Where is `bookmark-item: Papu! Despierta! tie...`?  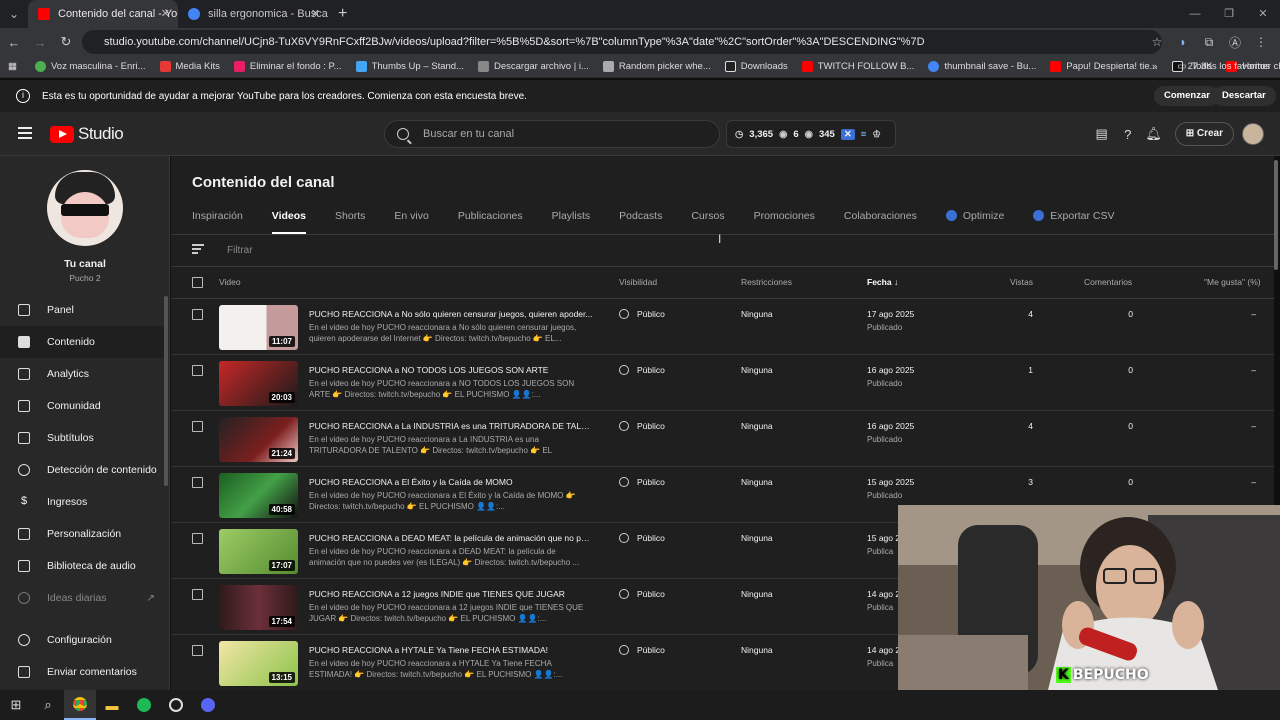 bookmark-item: Papu! Despierta! tie... is located at coordinates (1104, 66).